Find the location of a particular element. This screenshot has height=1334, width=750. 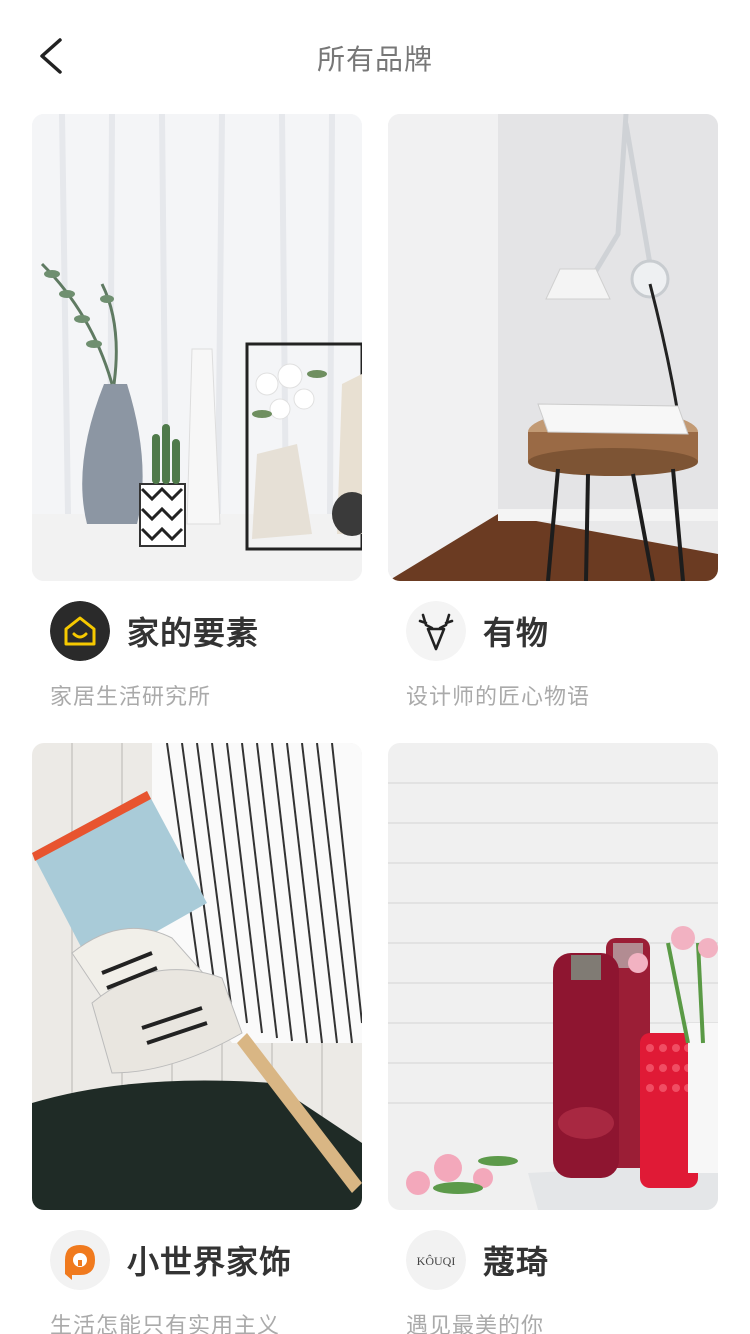

kouqi-logo: KÔUQI is located at coordinates (436, 1260).